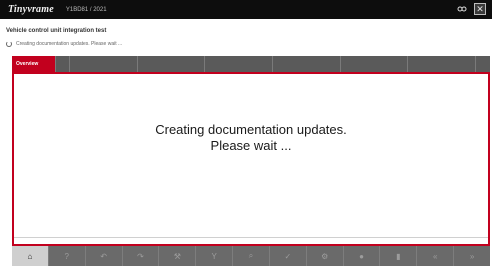  I want to click on tools-icon: ⚒, so click(177, 256).